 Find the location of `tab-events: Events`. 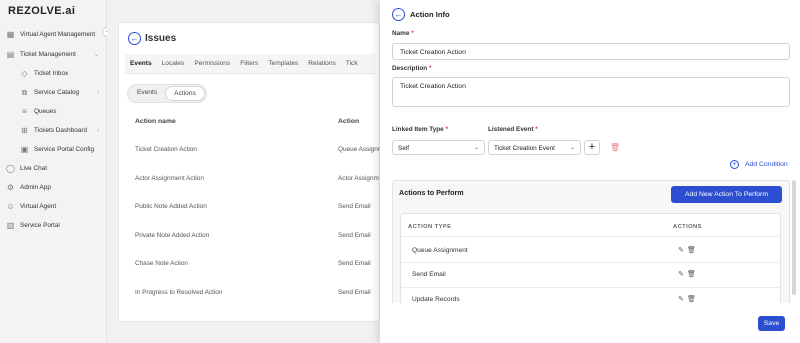

tab-events: Events is located at coordinates (141, 63).